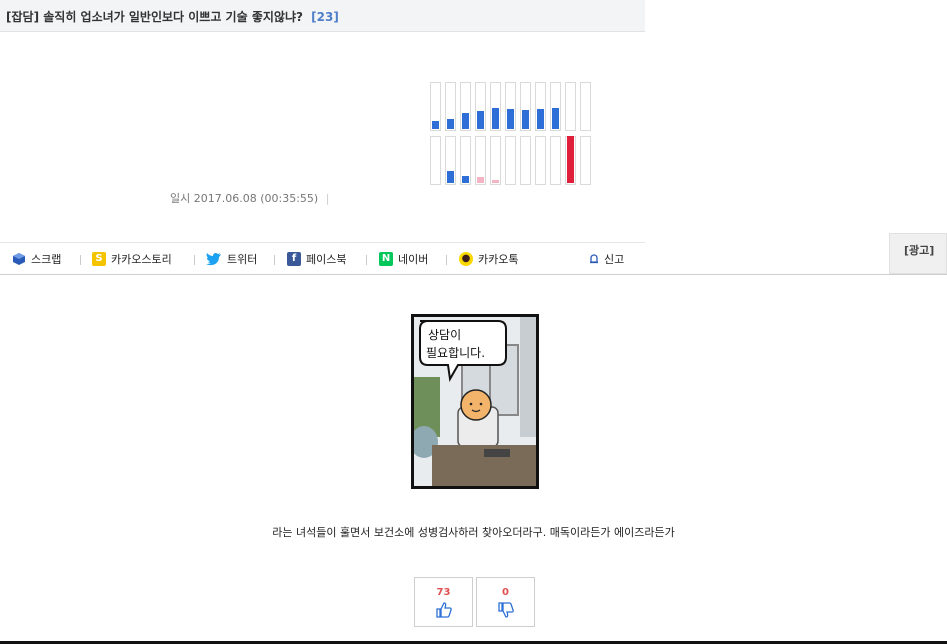  What do you see at coordinates (498, 259) in the screenshot?
I see `kakaotalk-label: 카카오톡` at bounding box center [498, 259].